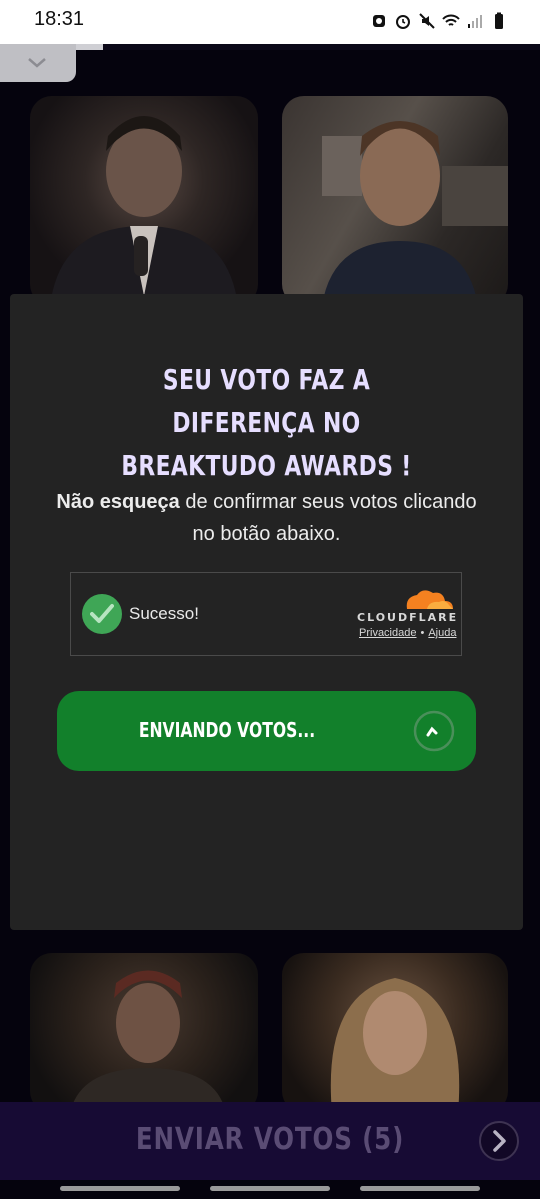 The image size is (540, 1199). Describe the element at coordinates (270, 1188) in the screenshot. I see `nav-home` at that location.